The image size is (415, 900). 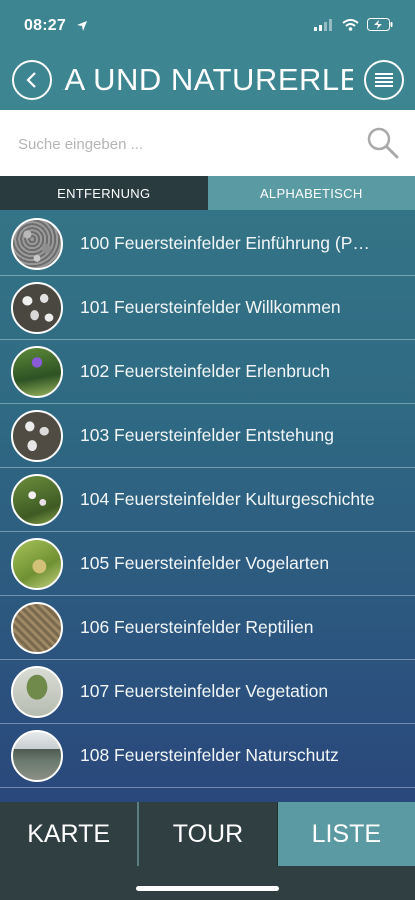 What do you see at coordinates (380, 24) in the screenshot?
I see `battery-charging-icon` at bounding box center [380, 24].